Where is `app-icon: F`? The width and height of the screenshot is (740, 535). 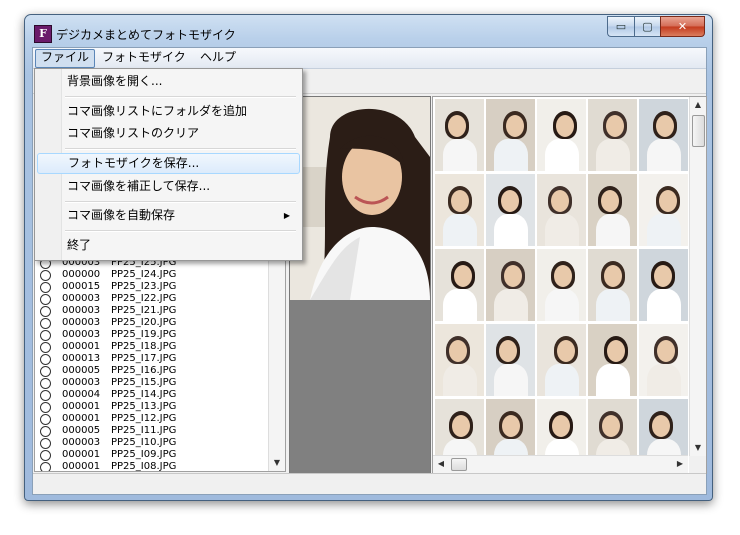
app-icon: F is located at coordinates (43, 34).